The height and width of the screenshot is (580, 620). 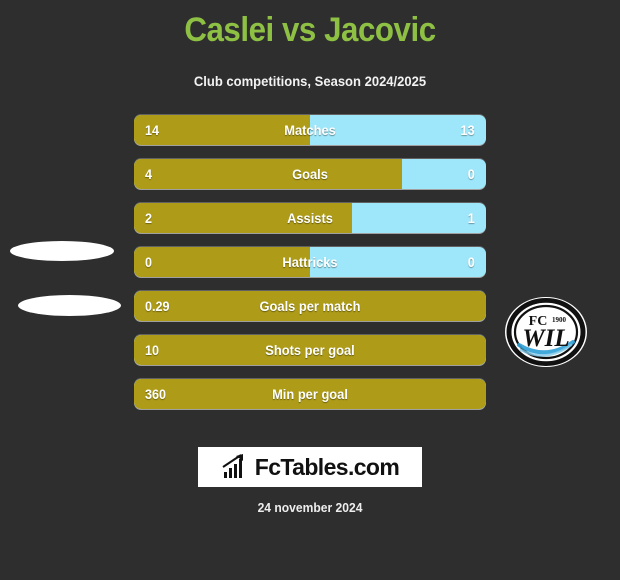 I want to click on right-team-crest-fc-wil: FC 1900 WIL, so click(x=546, y=332).